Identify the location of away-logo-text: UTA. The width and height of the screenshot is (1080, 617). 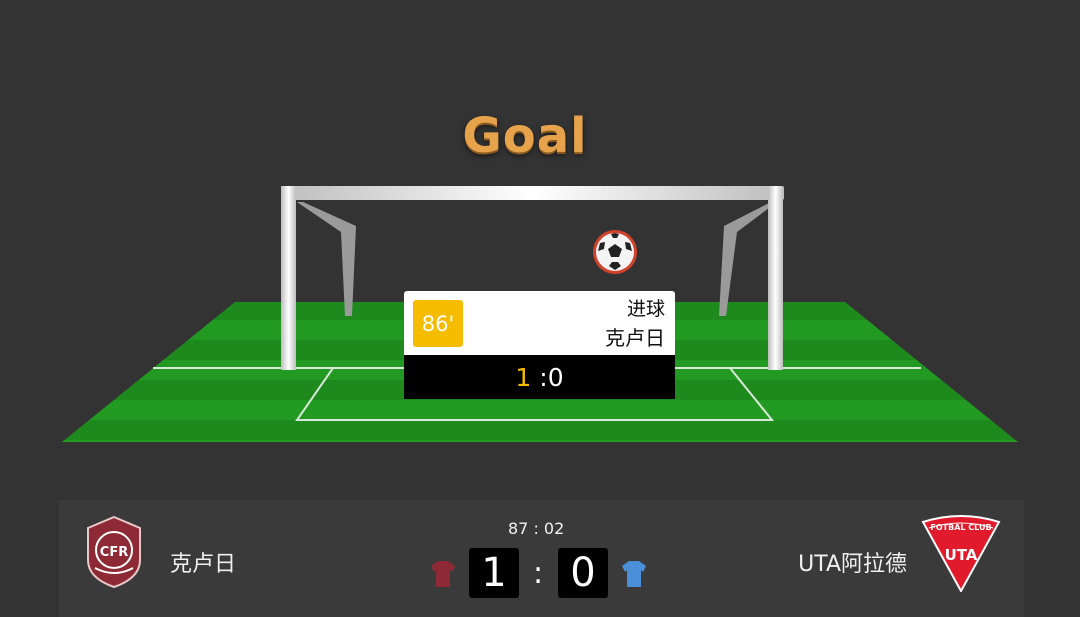
(961, 555).